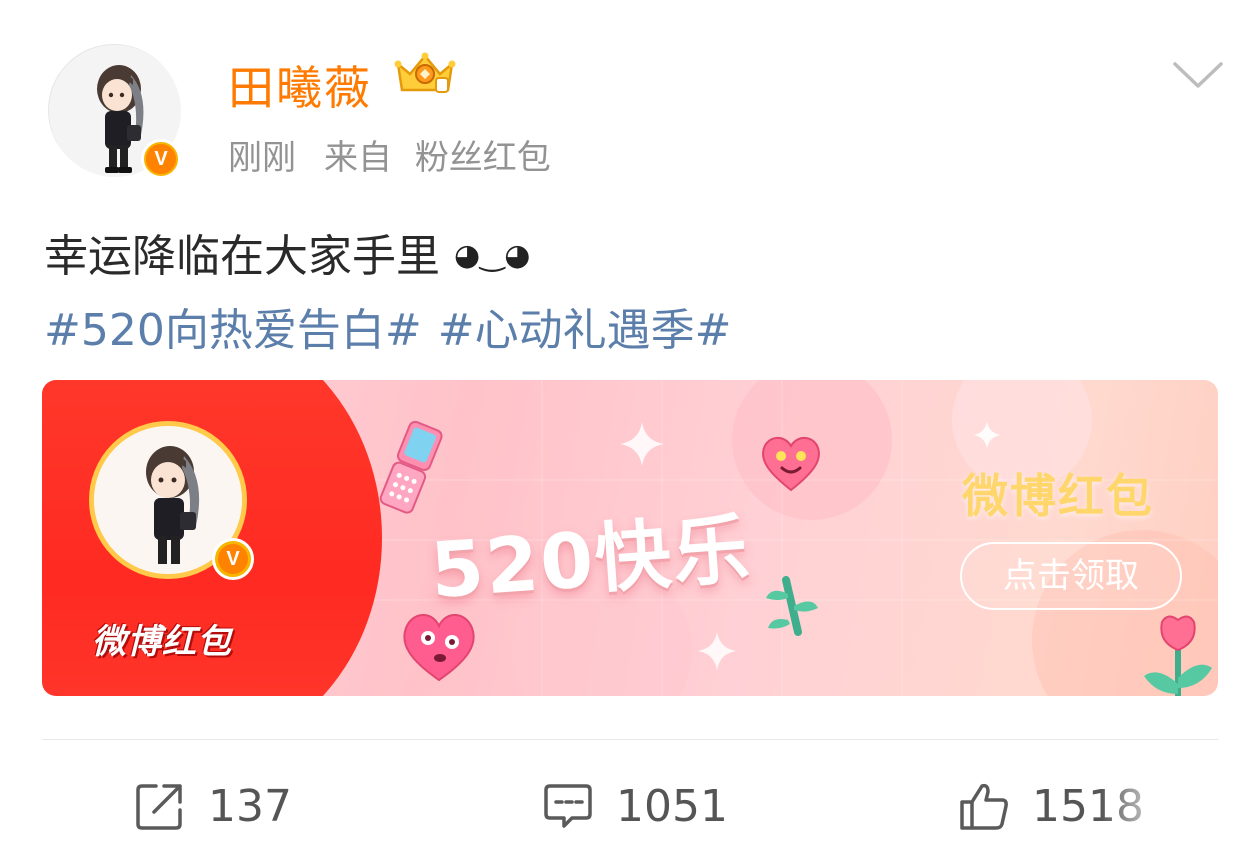 Image resolution: width=1260 pixels, height=867 pixels. I want to click on hashtag-link: #520向热爱告白#, so click(233, 330).